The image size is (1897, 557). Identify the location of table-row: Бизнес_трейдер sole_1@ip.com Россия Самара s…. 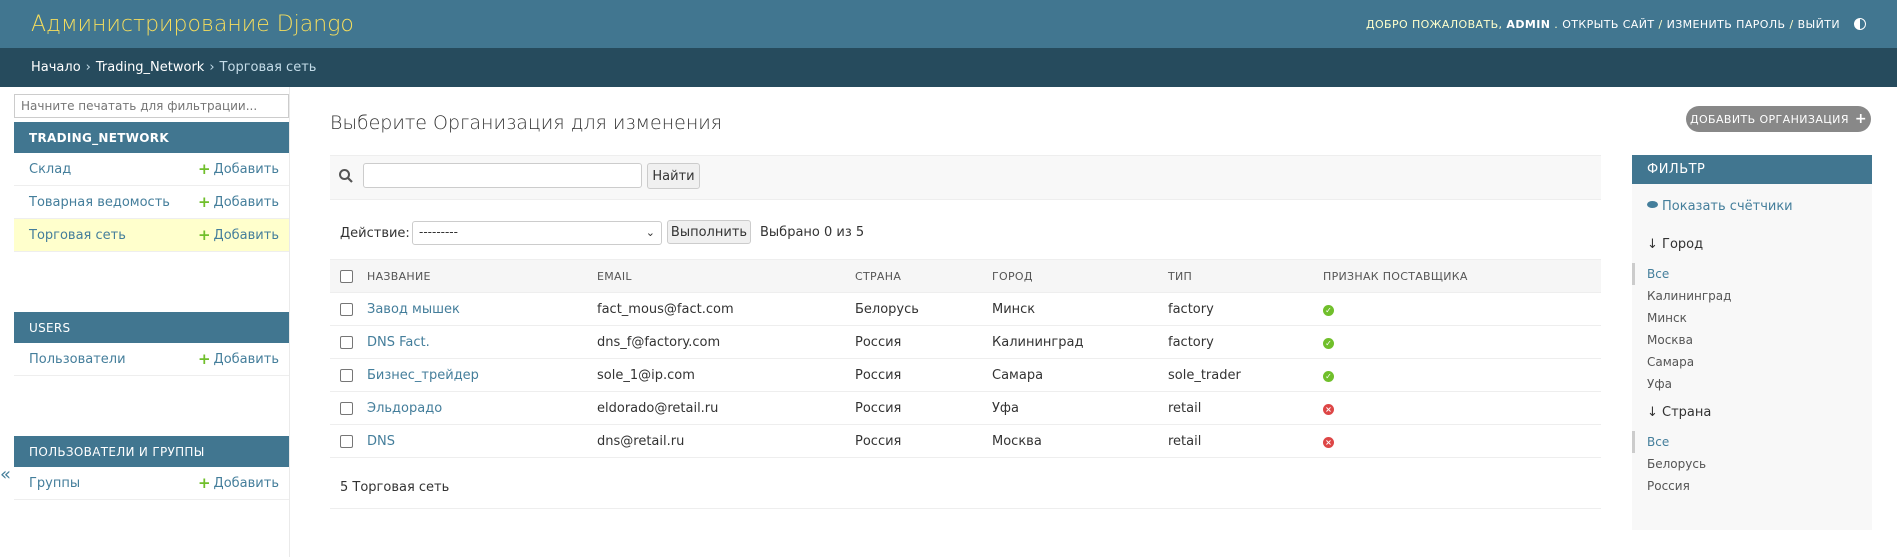
(965, 375).